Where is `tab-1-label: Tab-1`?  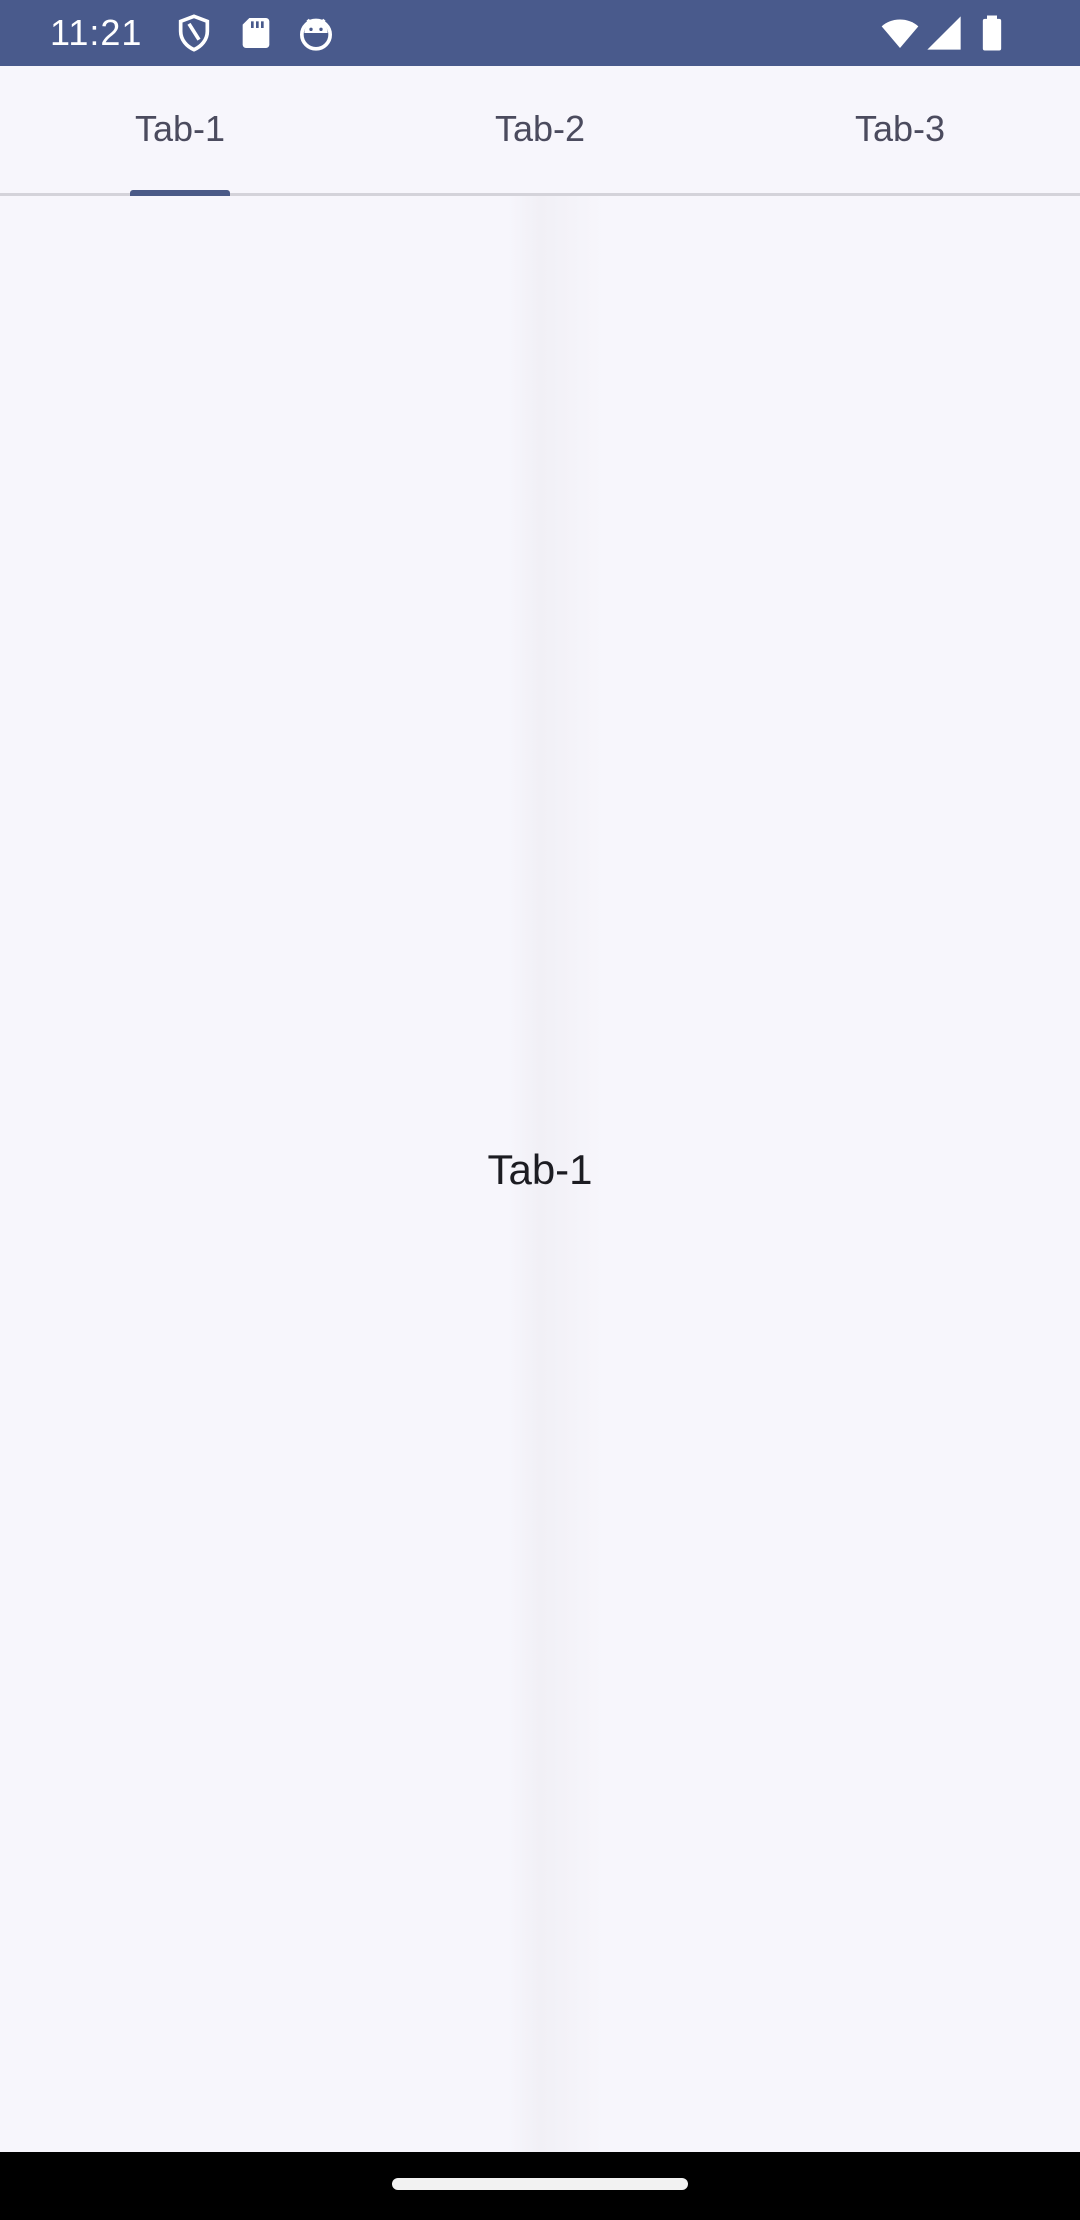
tab-1-label: Tab-1 is located at coordinates (180, 128).